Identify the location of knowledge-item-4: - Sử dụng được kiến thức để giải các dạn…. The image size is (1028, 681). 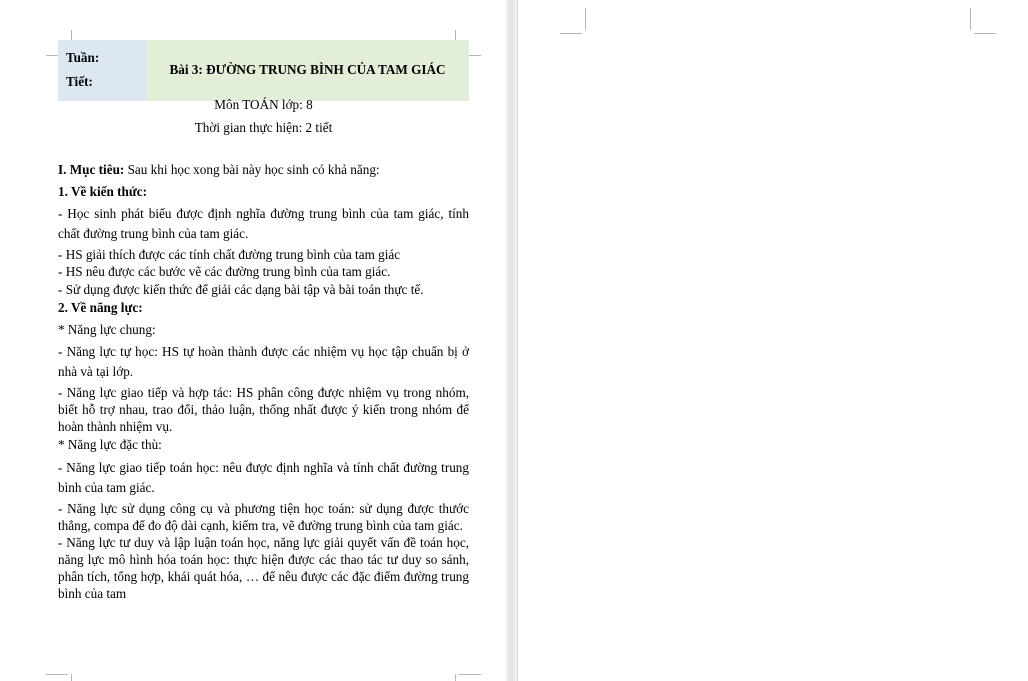
(241, 289).